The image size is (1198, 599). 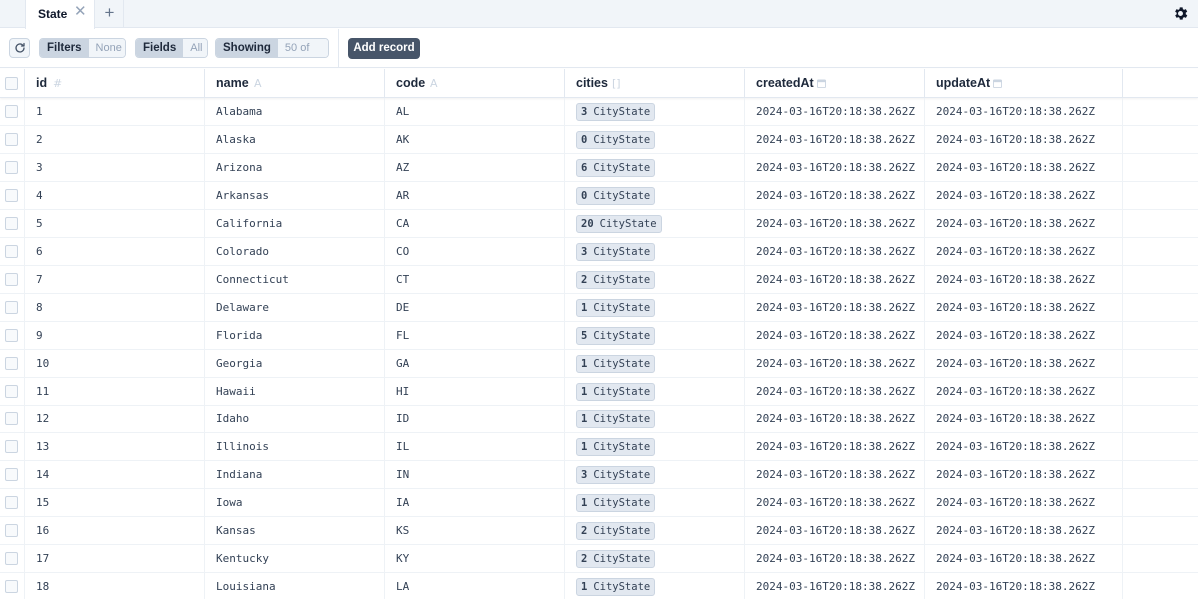 What do you see at coordinates (655, 83) in the screenshot?
I see `column-header-cities: cities []` at bounding box center [655, 83].